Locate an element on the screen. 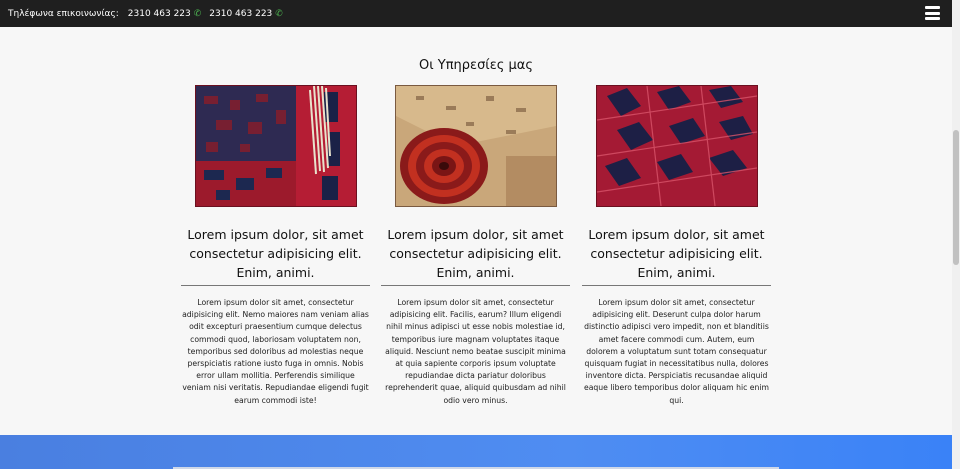 This screenshot has height=469, width=960. rolled-rug-image is located at coordinates (475, 146).